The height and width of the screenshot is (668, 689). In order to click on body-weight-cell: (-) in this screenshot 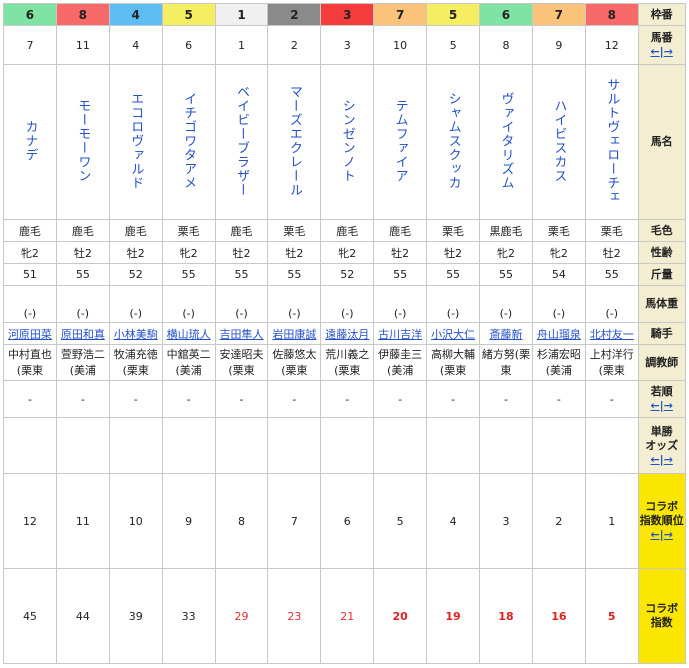, I will do `click(294, 304)`.